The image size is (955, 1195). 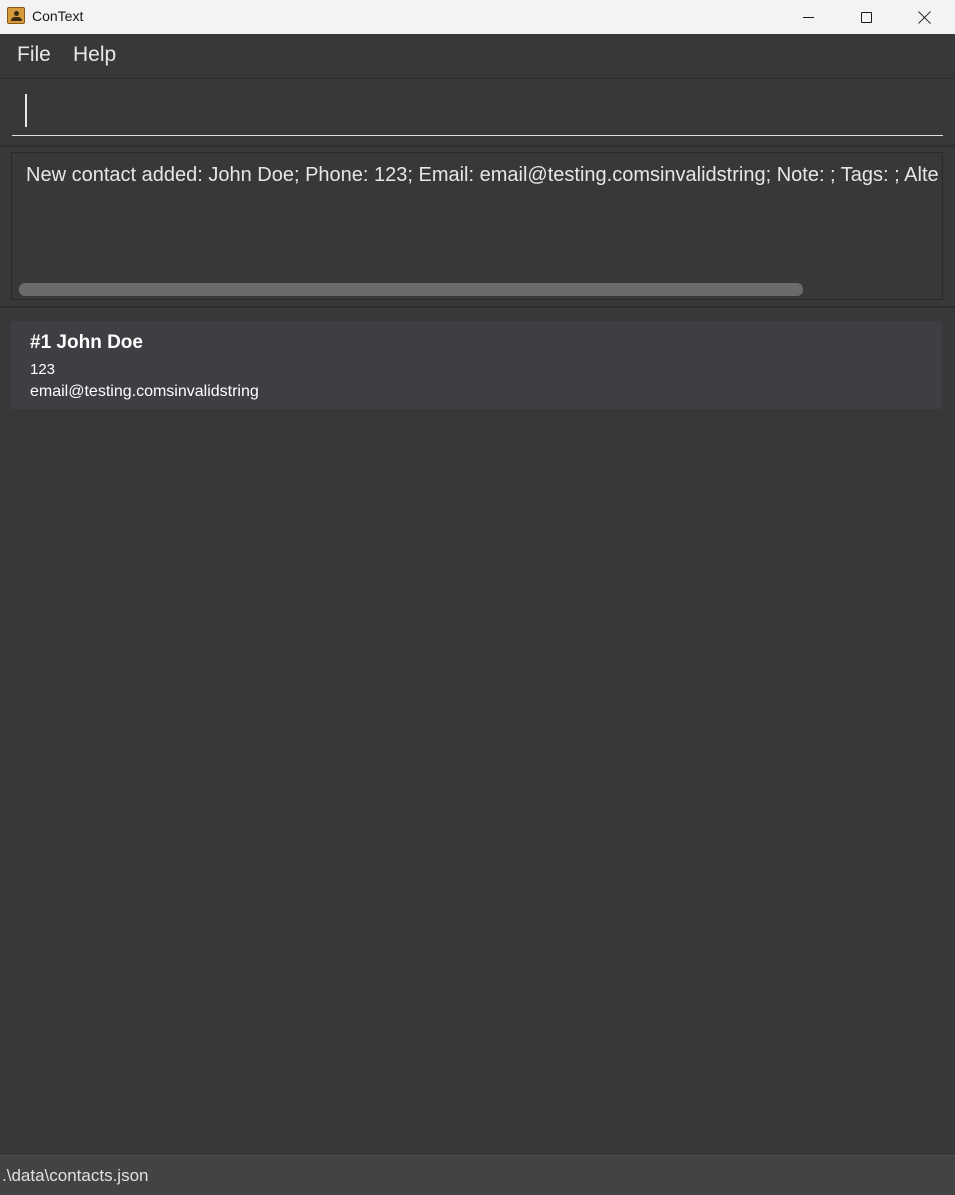 I want to click on title-bar: ConText, so click(x=477, y=17).